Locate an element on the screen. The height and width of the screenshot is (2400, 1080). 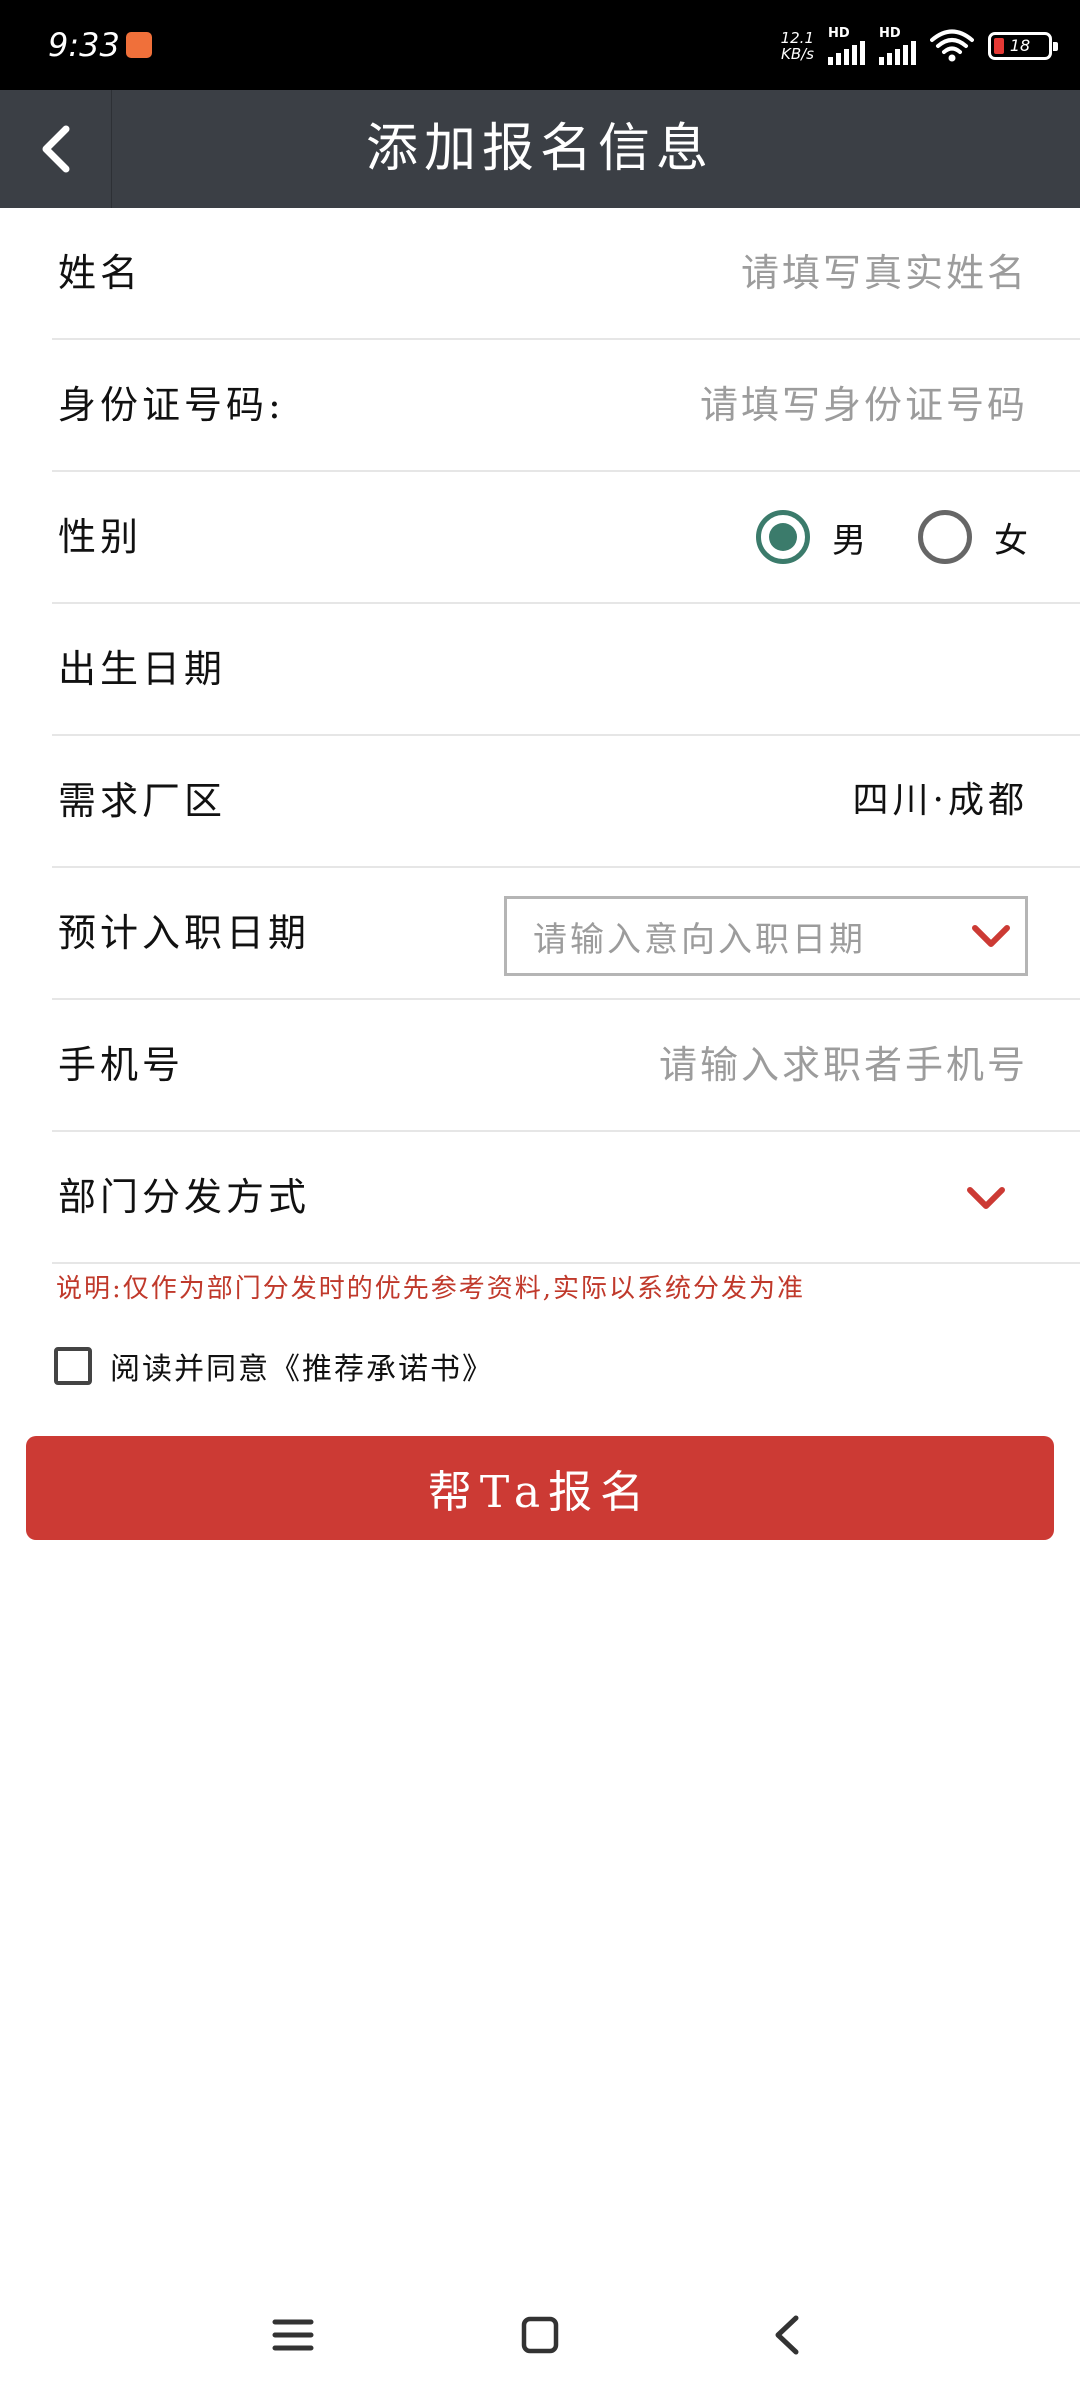
gender-female-option: 女 is located at coordinates (973, 537).